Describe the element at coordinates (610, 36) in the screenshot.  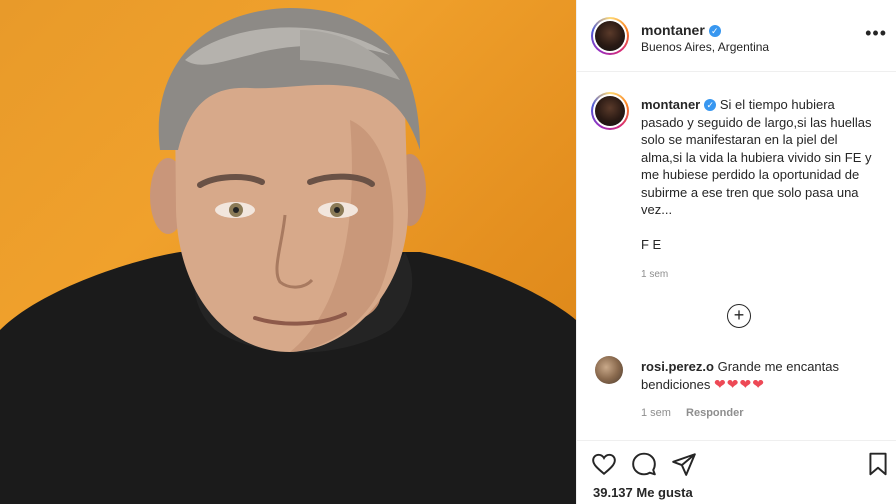
I see `author-avatar` at that location.